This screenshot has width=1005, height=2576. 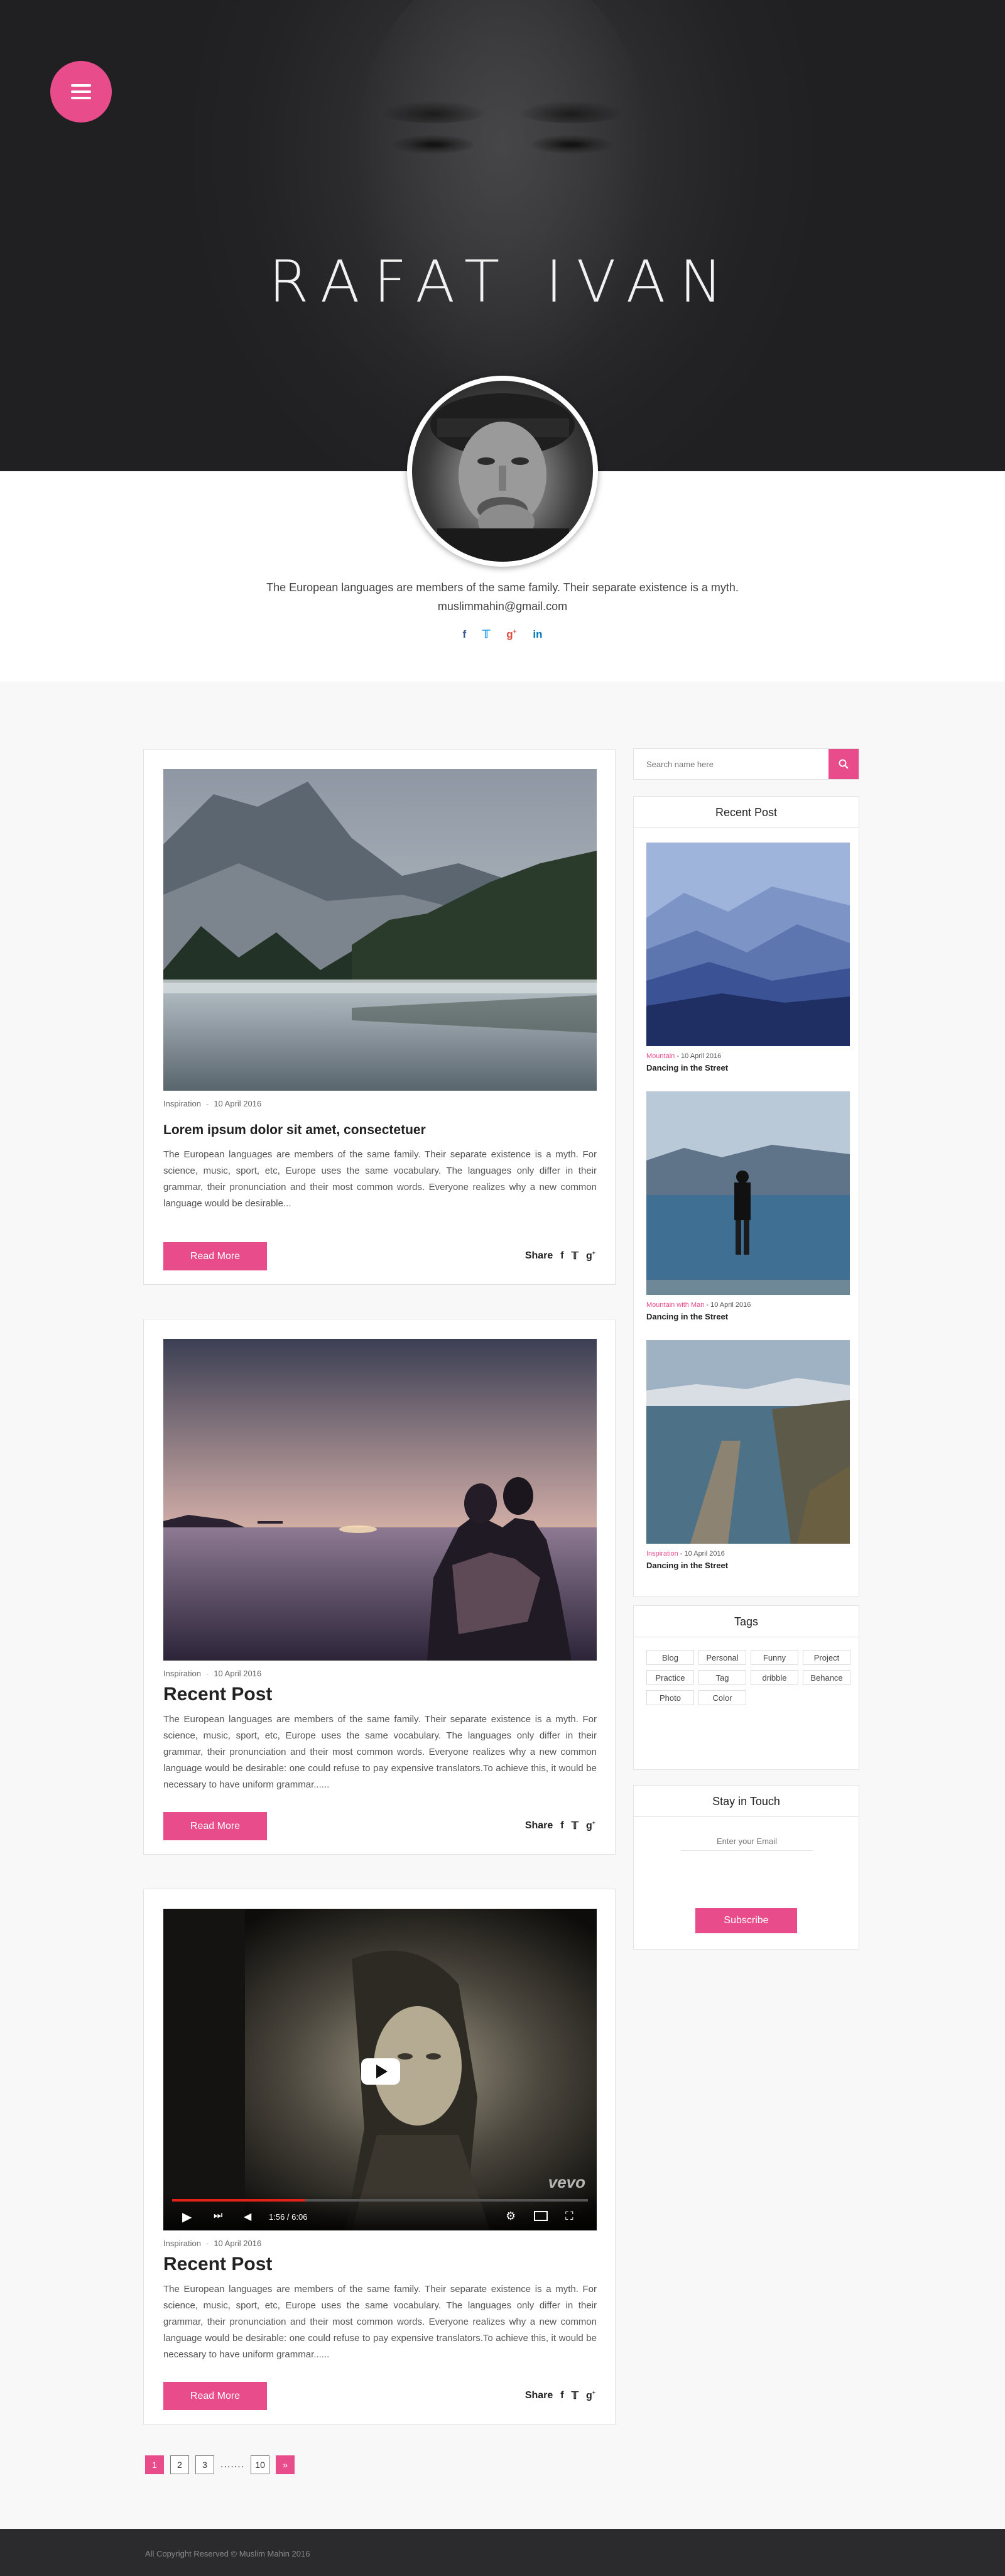 What do you see at coordinates (827, 1657) in the screenshot?
I see `tag-item: Project` at bounding box center [827, 1657].